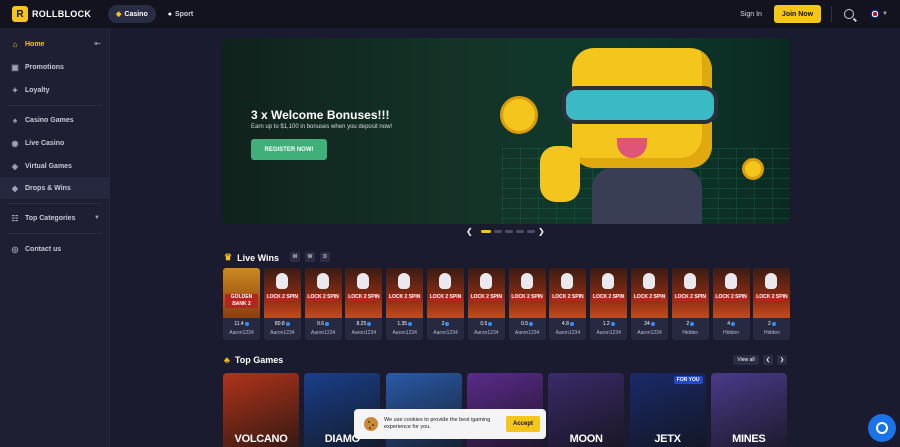 This screenshot has width=900, height=447. What do you see at coordinates (55, 143) in the screenshot?
I see `sidebar-item-live-casino: ◉ Live Casino` at bounding box center [55, 143].